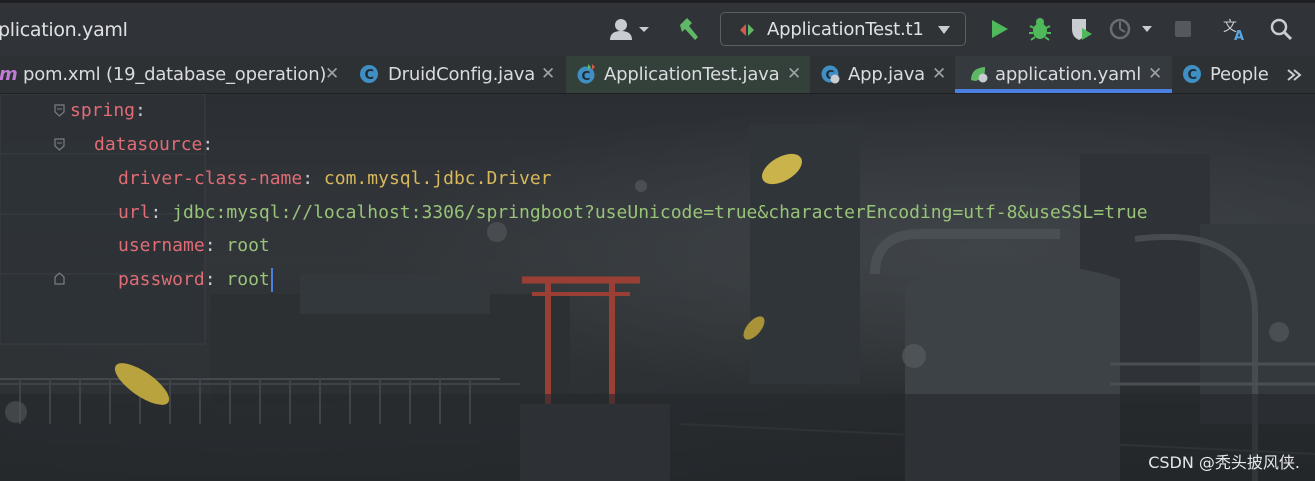 The height and width of the screenshot is (481, 1315). What do you see at coordinates (271, 280) in the screenshot?
I see `text-cursor` at bounding box center [271, 280].